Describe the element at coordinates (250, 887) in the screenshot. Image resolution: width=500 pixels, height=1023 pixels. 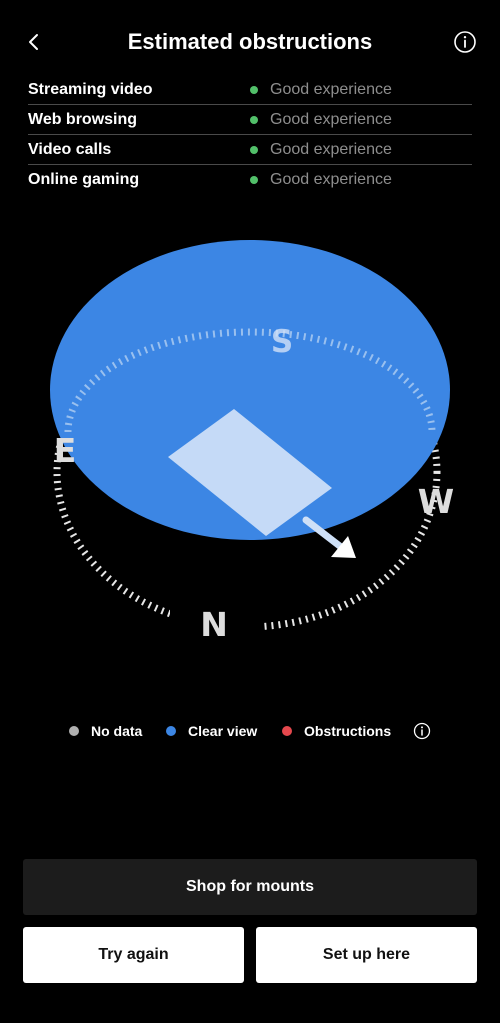
I see `shop-for-mounts-button: Shop for mounts` at that location.